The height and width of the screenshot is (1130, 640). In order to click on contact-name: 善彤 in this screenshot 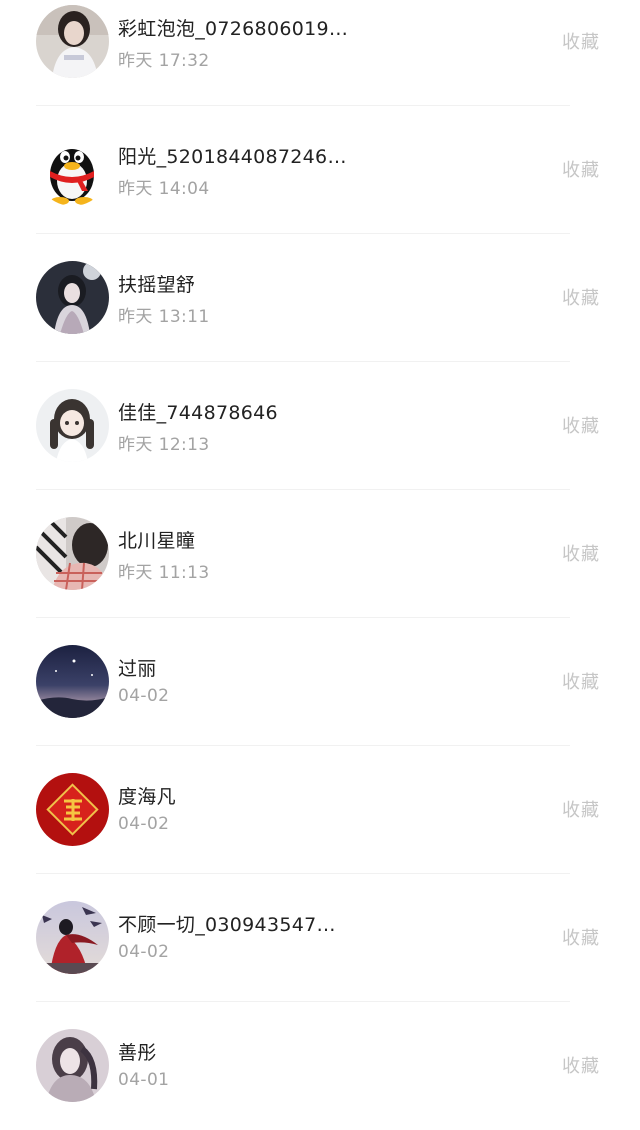, I will do `click(137, 1053)`.